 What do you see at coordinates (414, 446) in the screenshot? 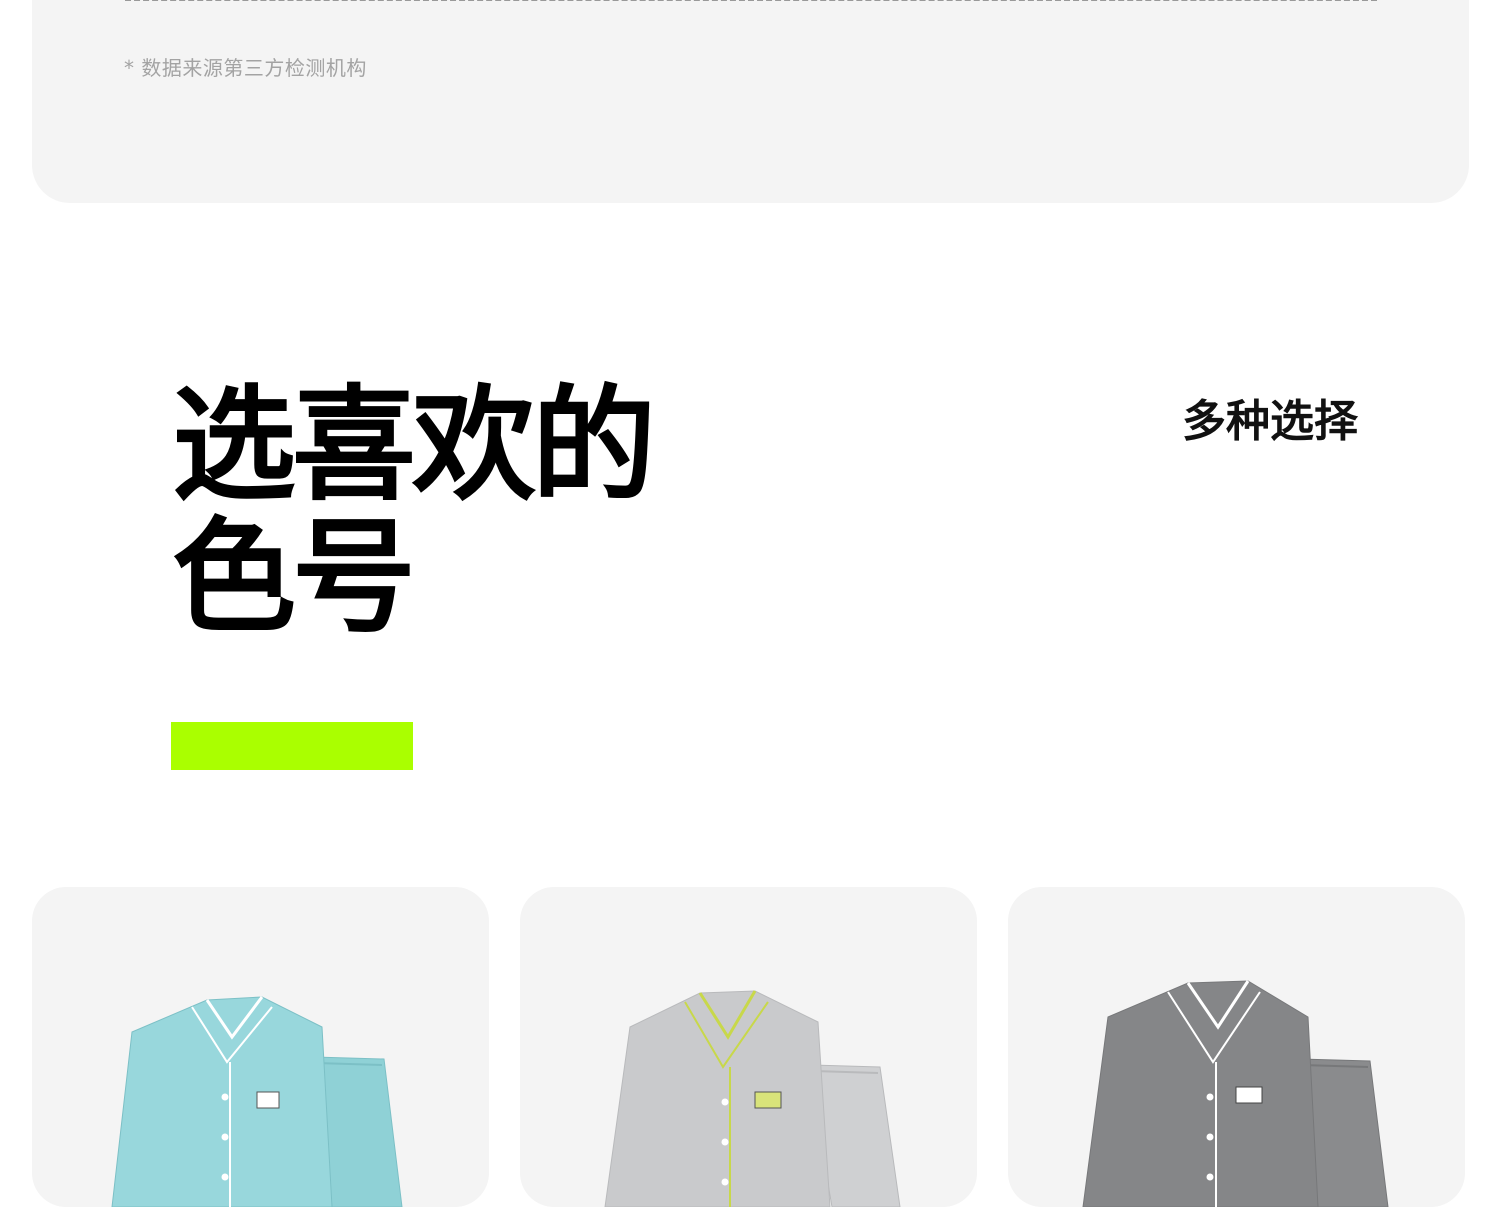
I see `section-title-line-1: 选喜欢的` at bounding box center [414, 446].